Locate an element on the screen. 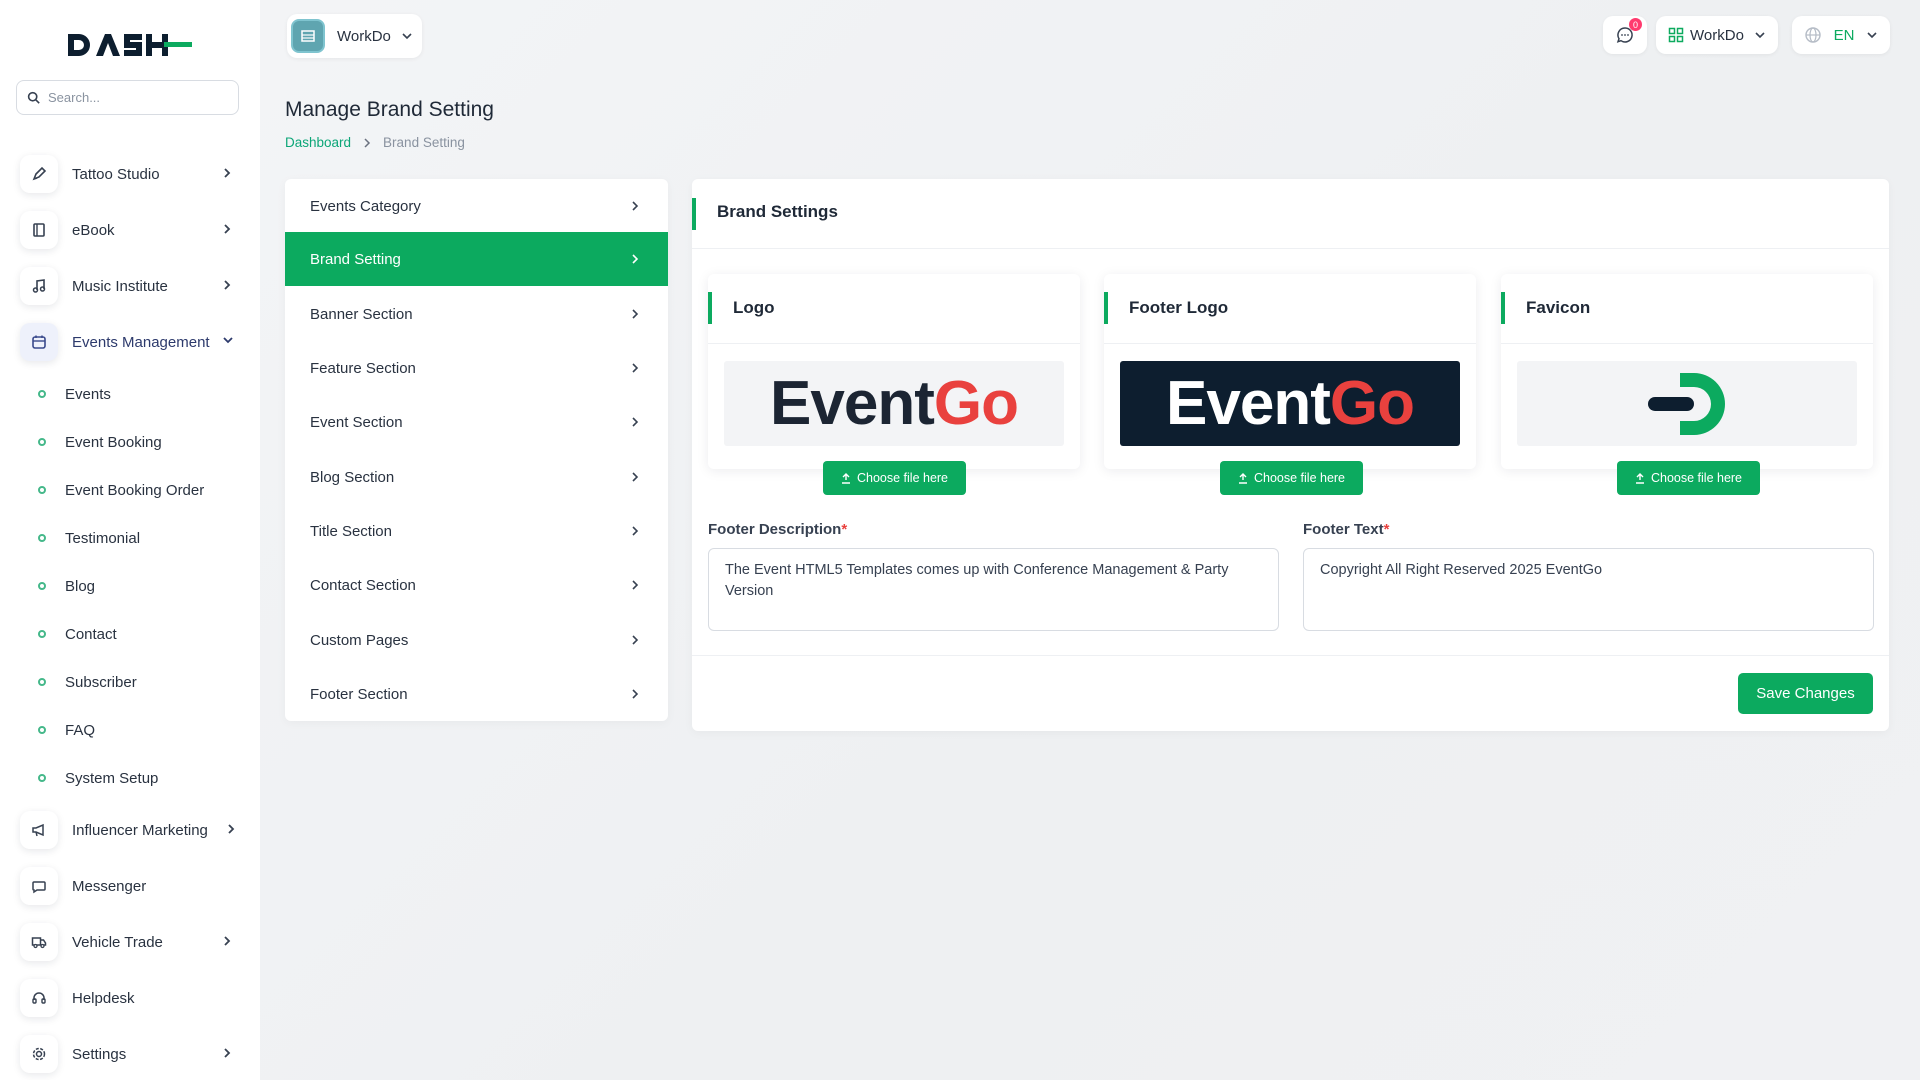 The height and width of the screenshot is (1080, 1920). logo-card-title: Logo is located at coordinates (754, 307).